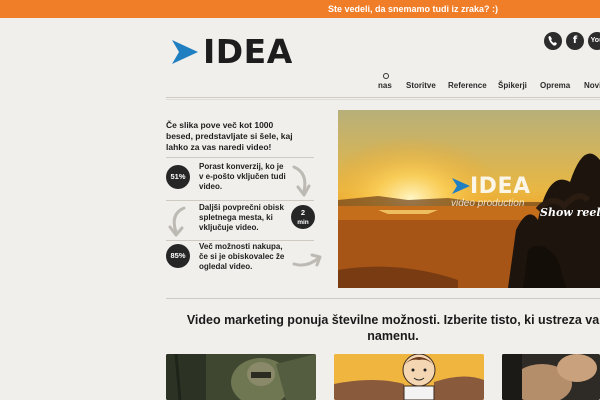 This screenshot has height=400, width=600. Describe the element at coordinates (467, 85) in the screenshot. I see `nav-item-references: Reference` at that location.